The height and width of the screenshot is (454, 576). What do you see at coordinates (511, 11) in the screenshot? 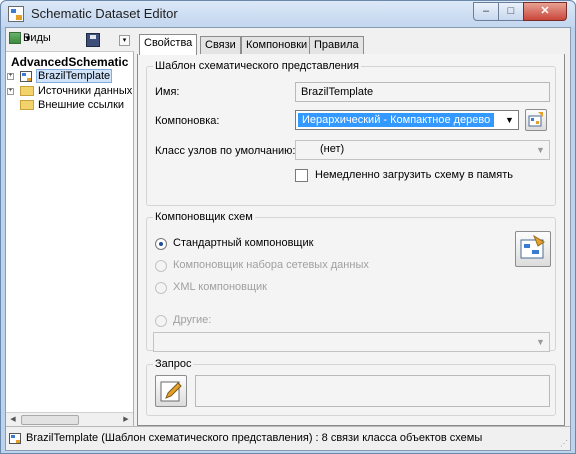
I see `maximize-button: □` at bounding box center [511, 11].